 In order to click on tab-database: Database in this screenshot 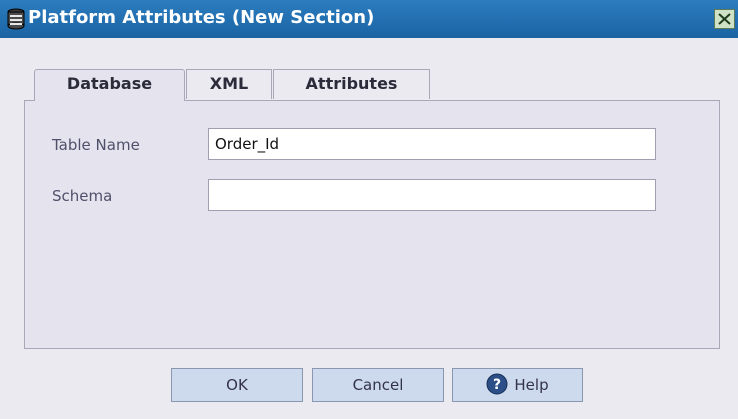, I will do `click(109, 85)`.